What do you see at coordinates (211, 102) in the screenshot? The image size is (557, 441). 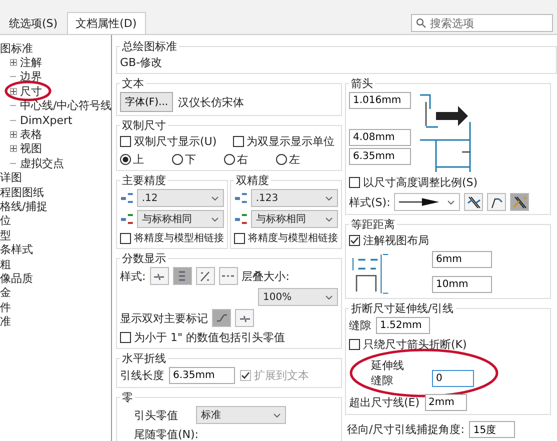 I see `font-name: 汉仪长仿宋体` at bounding box center [211, 102].